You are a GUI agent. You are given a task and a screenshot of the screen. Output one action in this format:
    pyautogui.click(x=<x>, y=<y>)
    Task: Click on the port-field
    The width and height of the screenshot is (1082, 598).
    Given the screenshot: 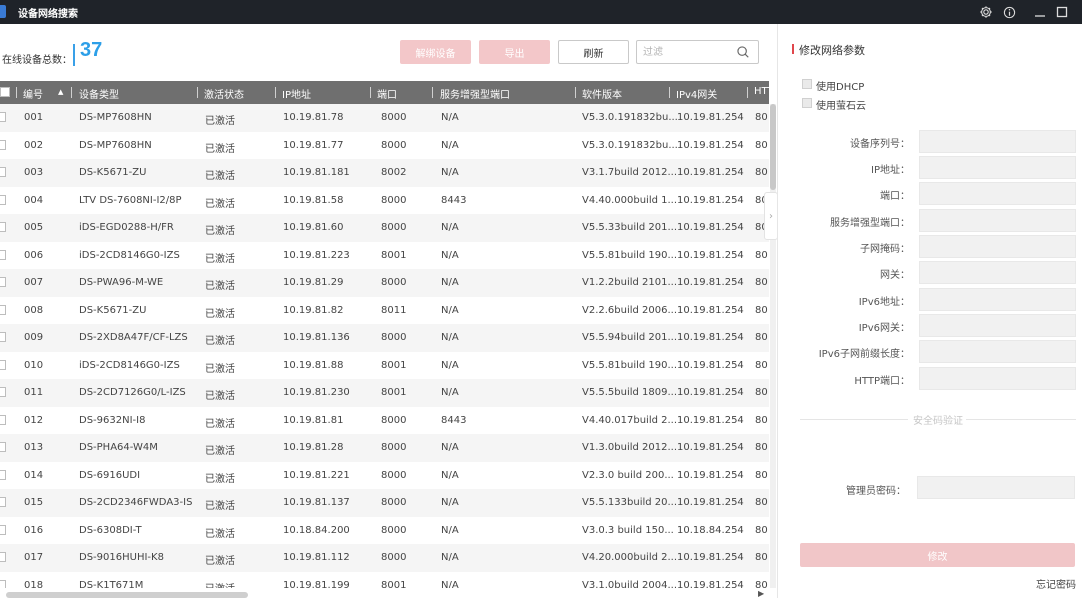 What is the action you would take?
    pyautogui.click(x=997, y=193)
    